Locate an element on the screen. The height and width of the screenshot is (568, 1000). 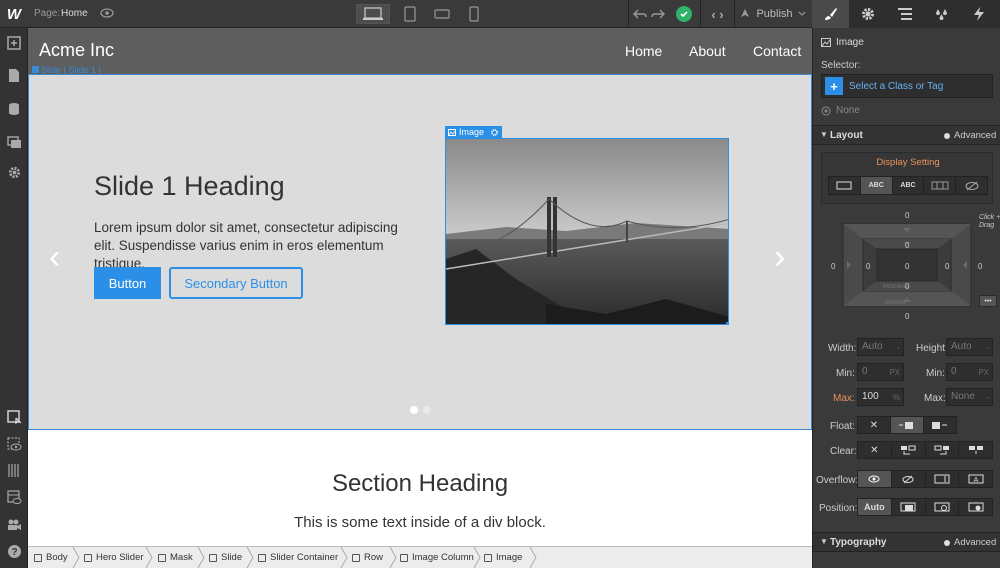
page-name: Home is located at coordinates (74, 13).